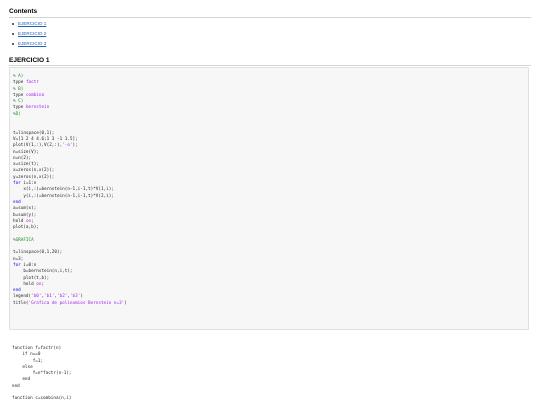  I want to click on code-token: n=size(V);, so click(26, 152).